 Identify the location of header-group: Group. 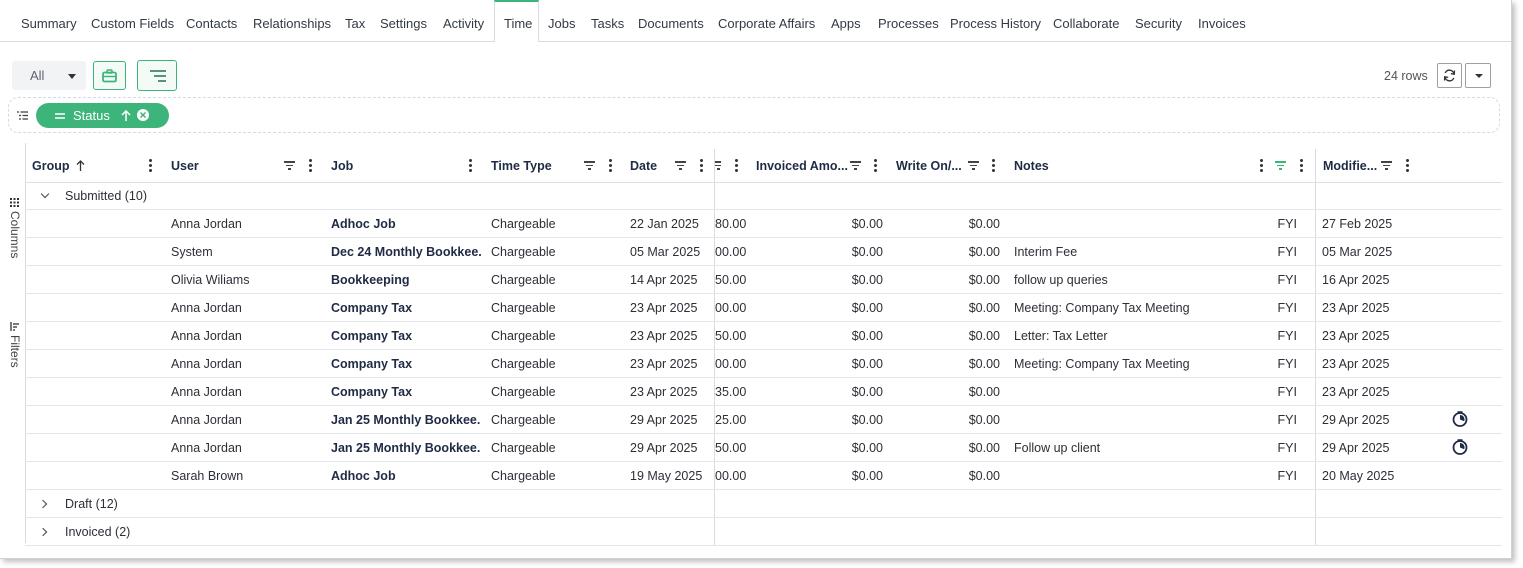
(51, 165).